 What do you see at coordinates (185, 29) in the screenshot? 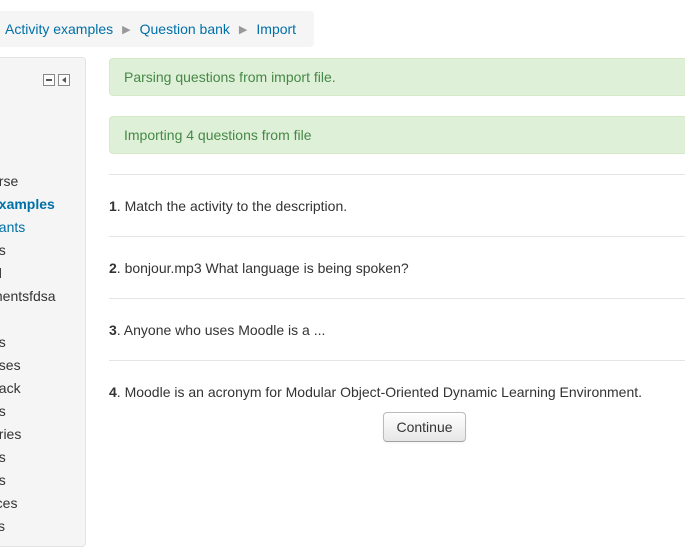
I see `breadcrumb-link-question-bank: Question bank` at bounding box center [185, 29].